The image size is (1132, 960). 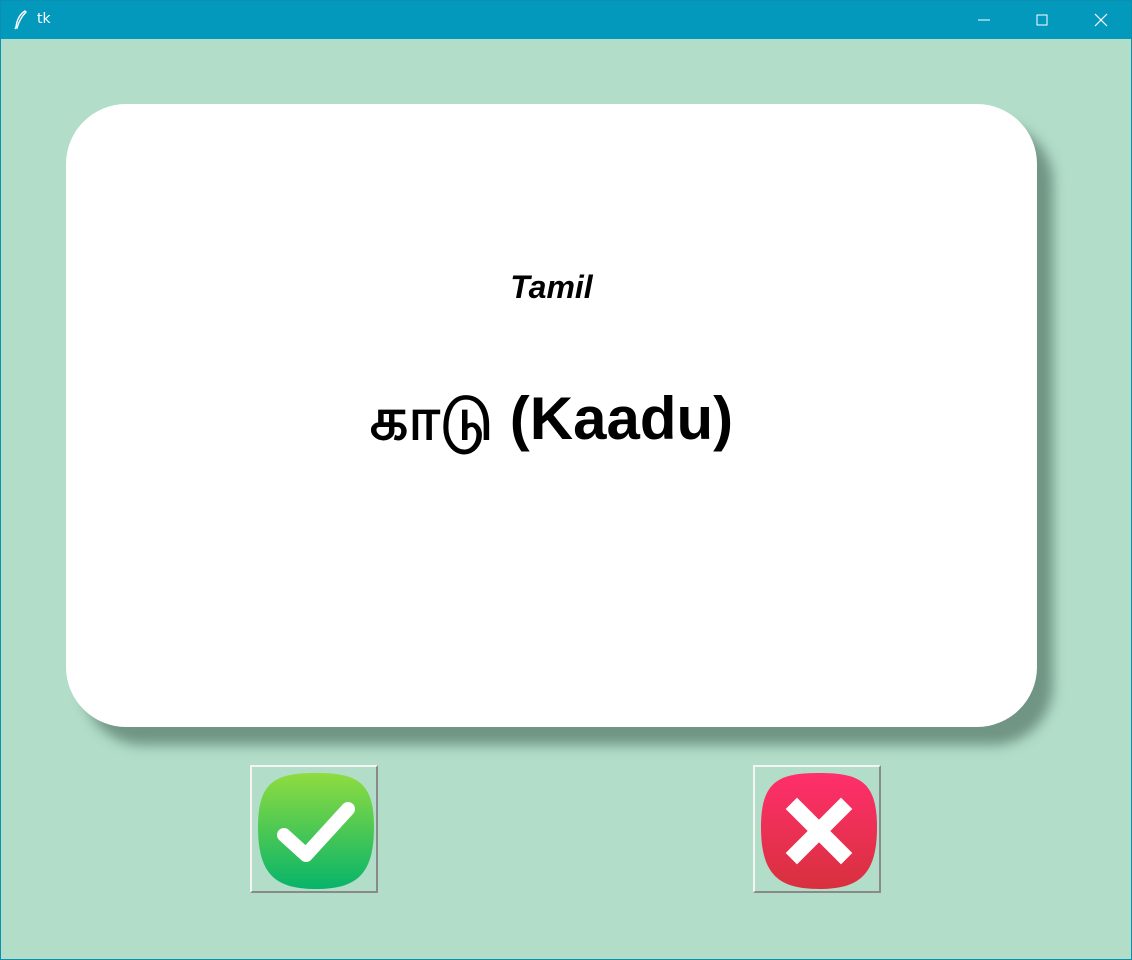 I want to click on minimize-button, so click(x=984, y=20).